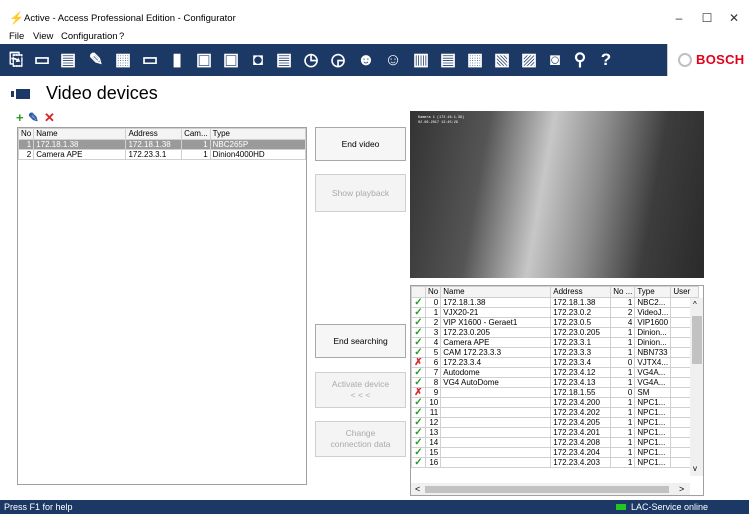 Image resolution: width=749 pixels, height=514 pixels. What do you see at coordinates (417, 489) in the screenshot?
I see `scroll-left-icon: <` at bounding box center [417, 489].